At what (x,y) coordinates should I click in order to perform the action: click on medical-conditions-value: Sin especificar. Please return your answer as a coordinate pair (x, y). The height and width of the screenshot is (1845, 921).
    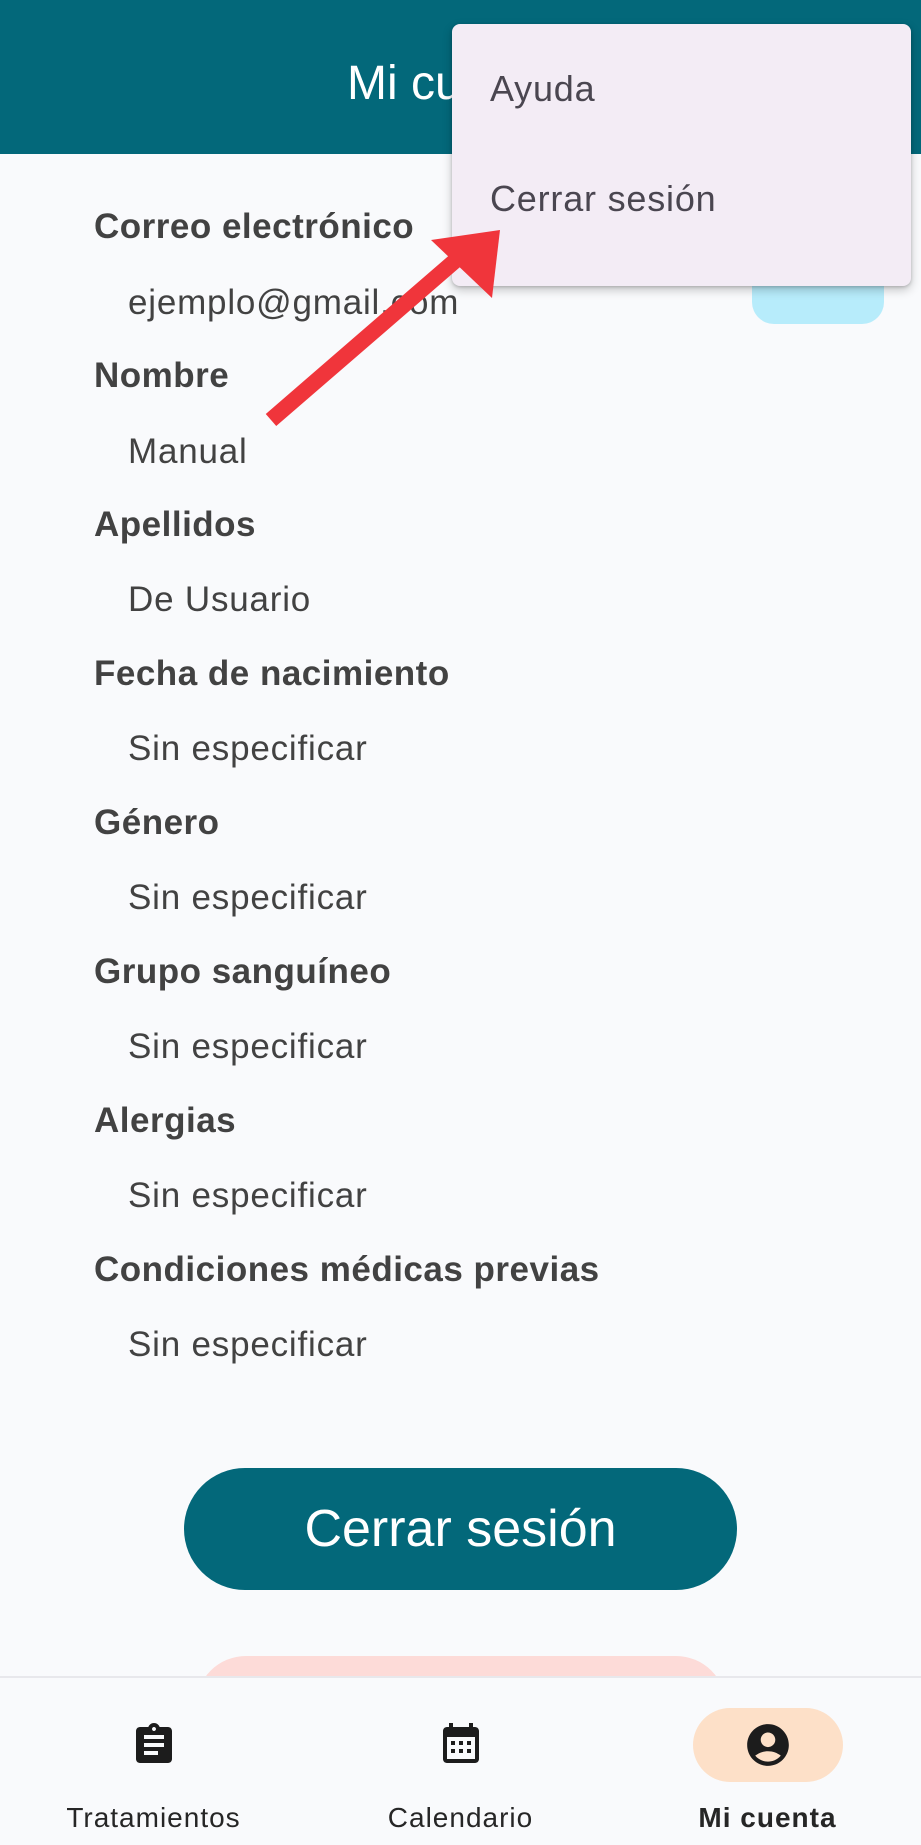
    Looking at the image, I should click on (248, 1344).